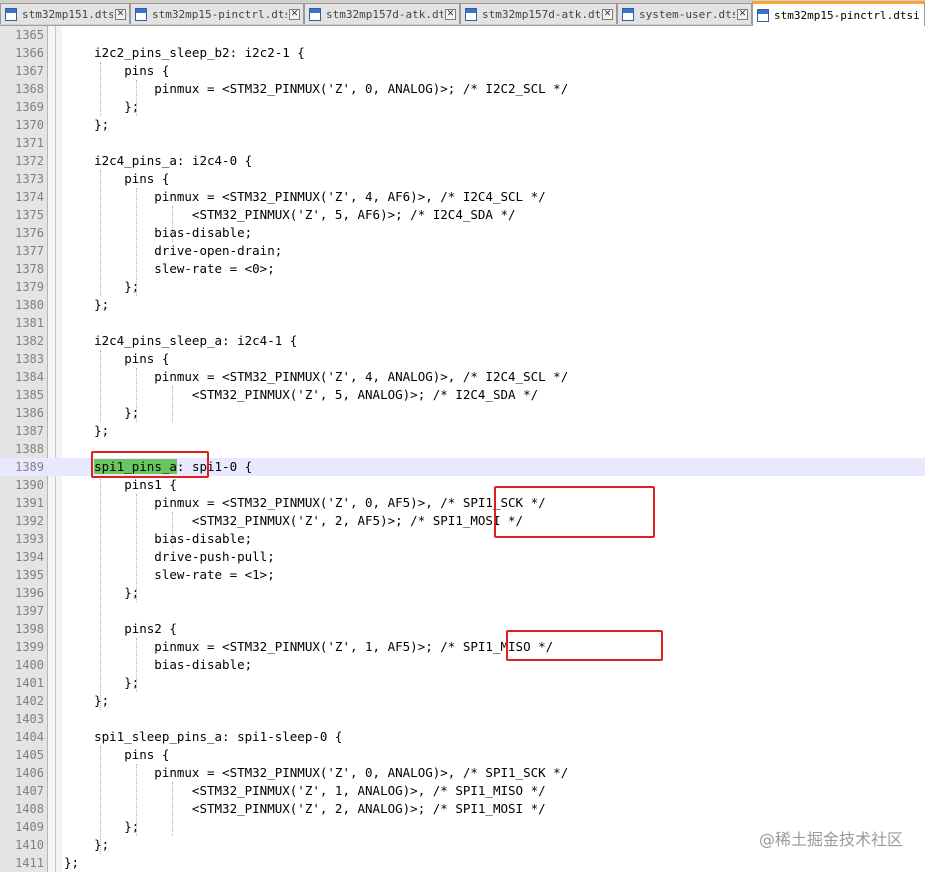 The image size is (925, 872). I want to click on code-line: 1383 pins {, so click(462, 359).